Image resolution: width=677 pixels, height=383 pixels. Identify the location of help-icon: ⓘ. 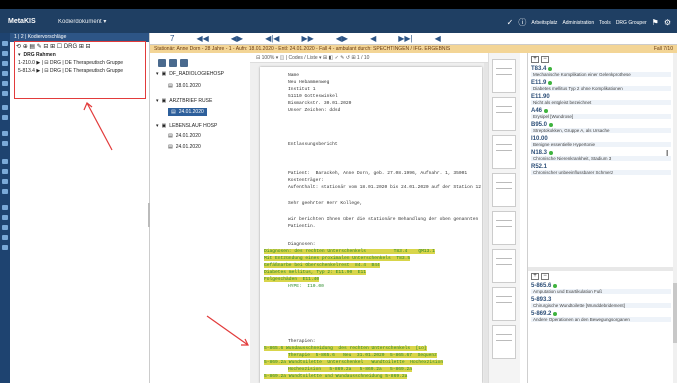
(522, 22).